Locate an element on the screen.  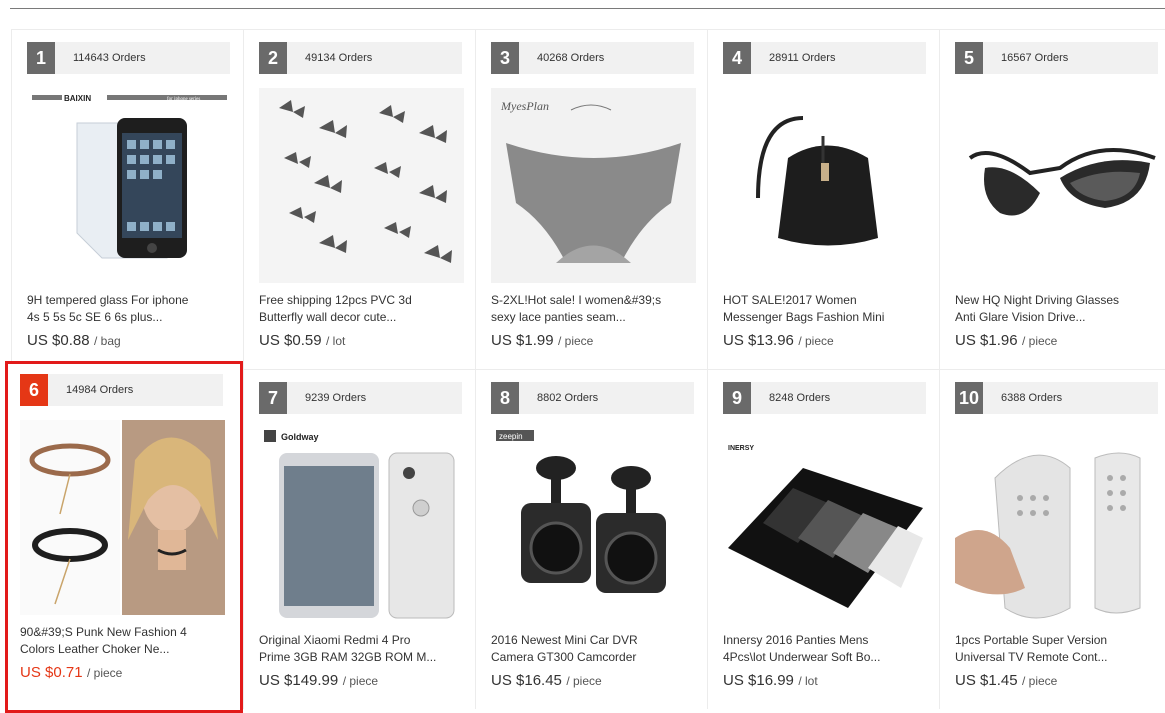
price-line: US $1.96 / piece is located at coordinates (1006, 341).